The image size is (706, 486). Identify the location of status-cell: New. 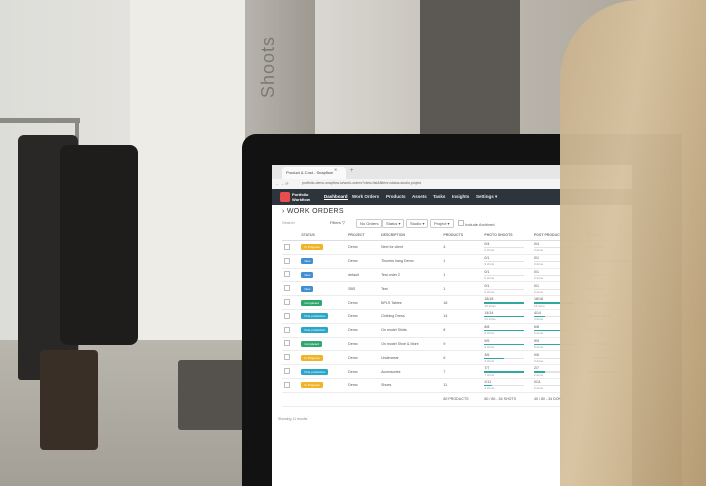
(323, 275).